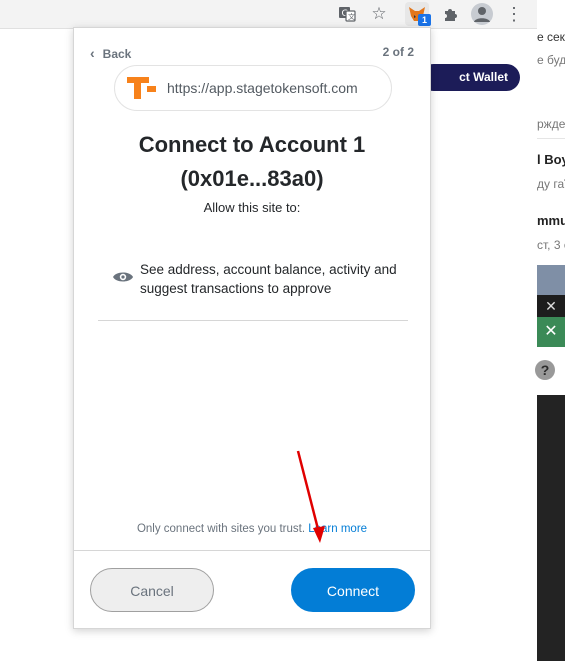  I want to click on footer-divider, so click(252, 550).